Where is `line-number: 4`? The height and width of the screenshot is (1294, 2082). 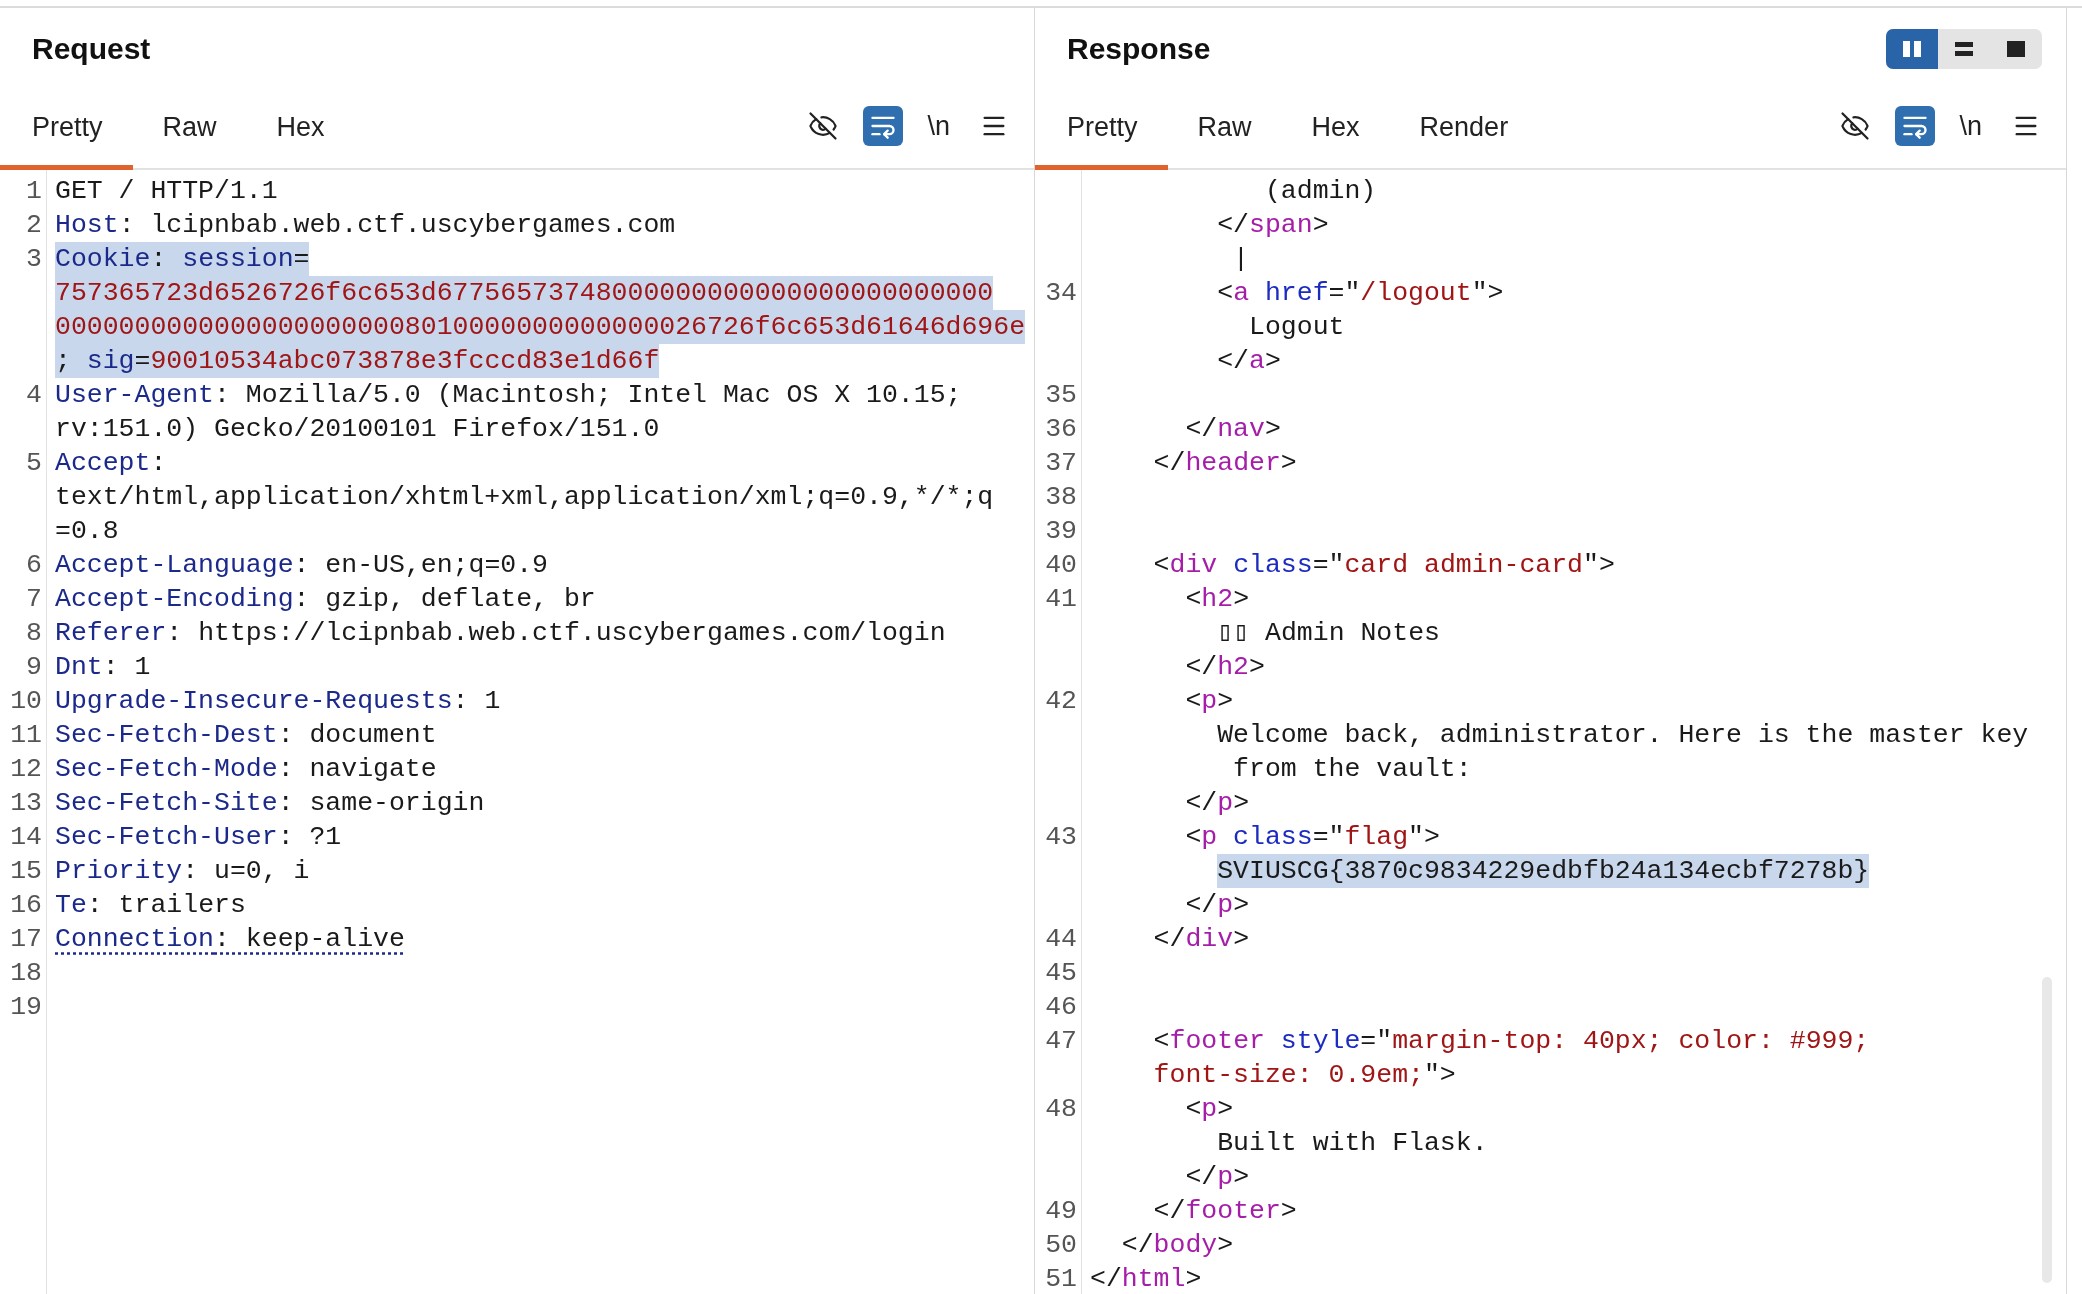
line-number: 4 is located at coordinates (34, 395).